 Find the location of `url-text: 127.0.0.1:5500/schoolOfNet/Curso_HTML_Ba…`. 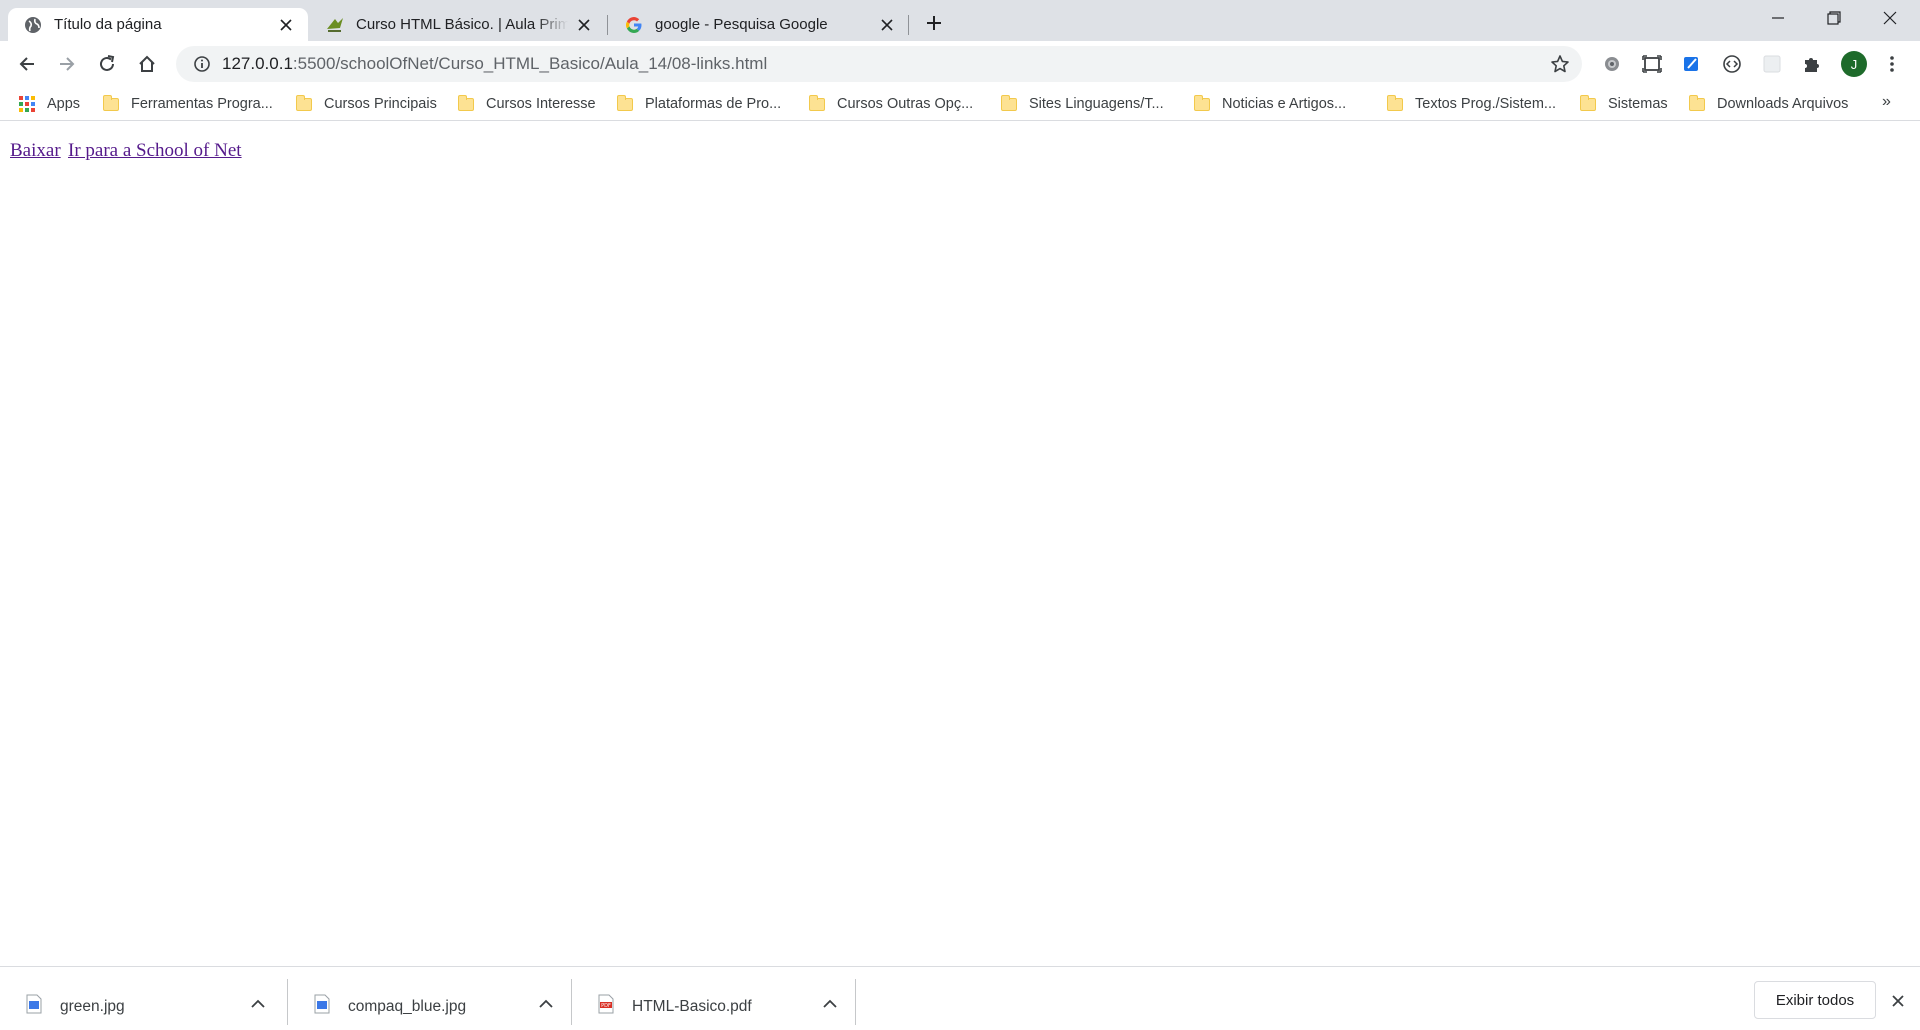

url-text: 127.0.0.1:5500/schoolOfNet/Curso_HTML_Ba… is located at coordinates (494, 64).